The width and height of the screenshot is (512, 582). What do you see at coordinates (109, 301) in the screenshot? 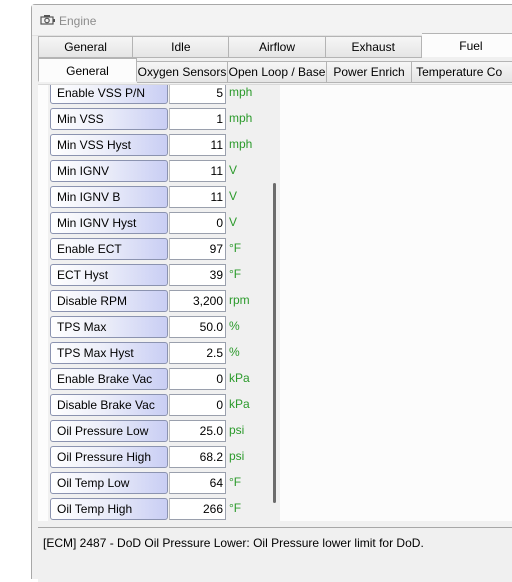
I see `param-label: Disable RPM` at bounding box center [109, 301].